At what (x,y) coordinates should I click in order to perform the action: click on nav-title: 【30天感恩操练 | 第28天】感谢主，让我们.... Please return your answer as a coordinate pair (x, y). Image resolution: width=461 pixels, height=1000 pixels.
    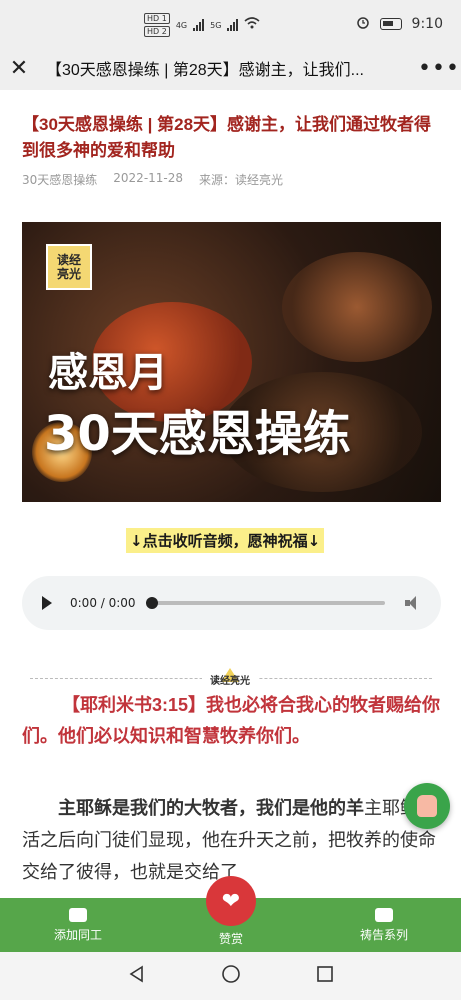
    Looking at the image, I should click on (205, 70).